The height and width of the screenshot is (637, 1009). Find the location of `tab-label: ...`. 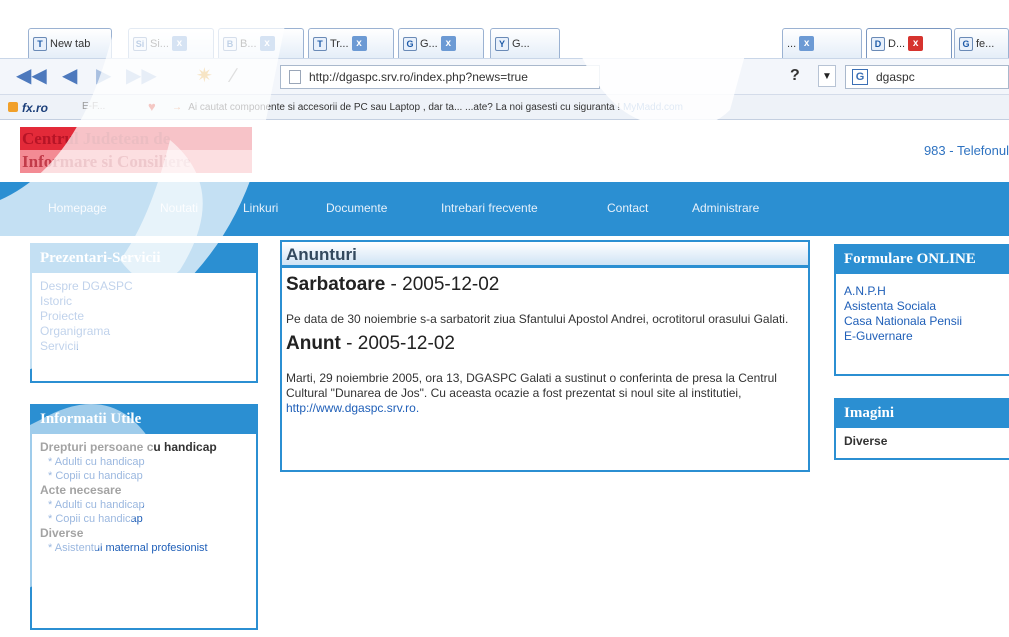

tab-label: ... is located at coordinates (792, 43).